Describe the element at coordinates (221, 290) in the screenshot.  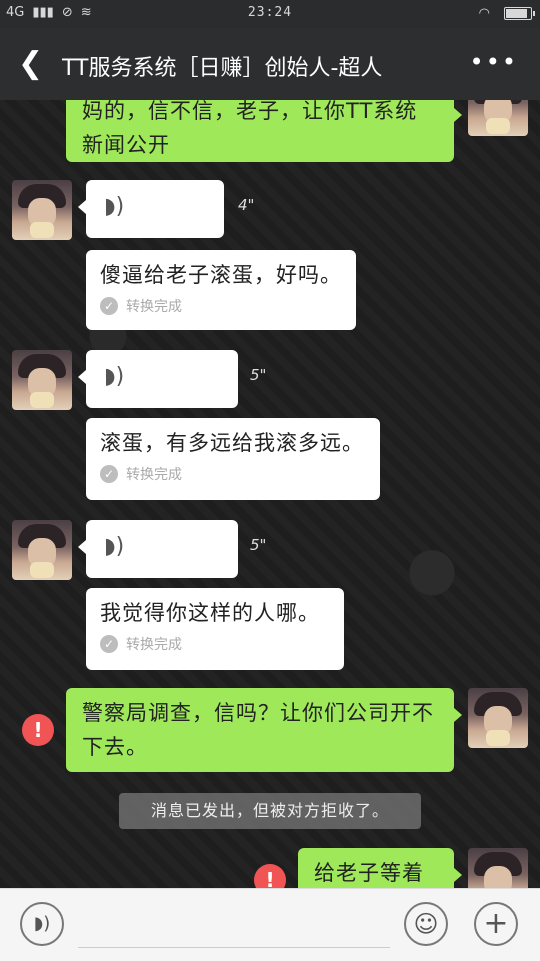
I see `transcript-bubble: 傻逼给老子滚蛋，好吗。 ✓ 转换完成` at that location.